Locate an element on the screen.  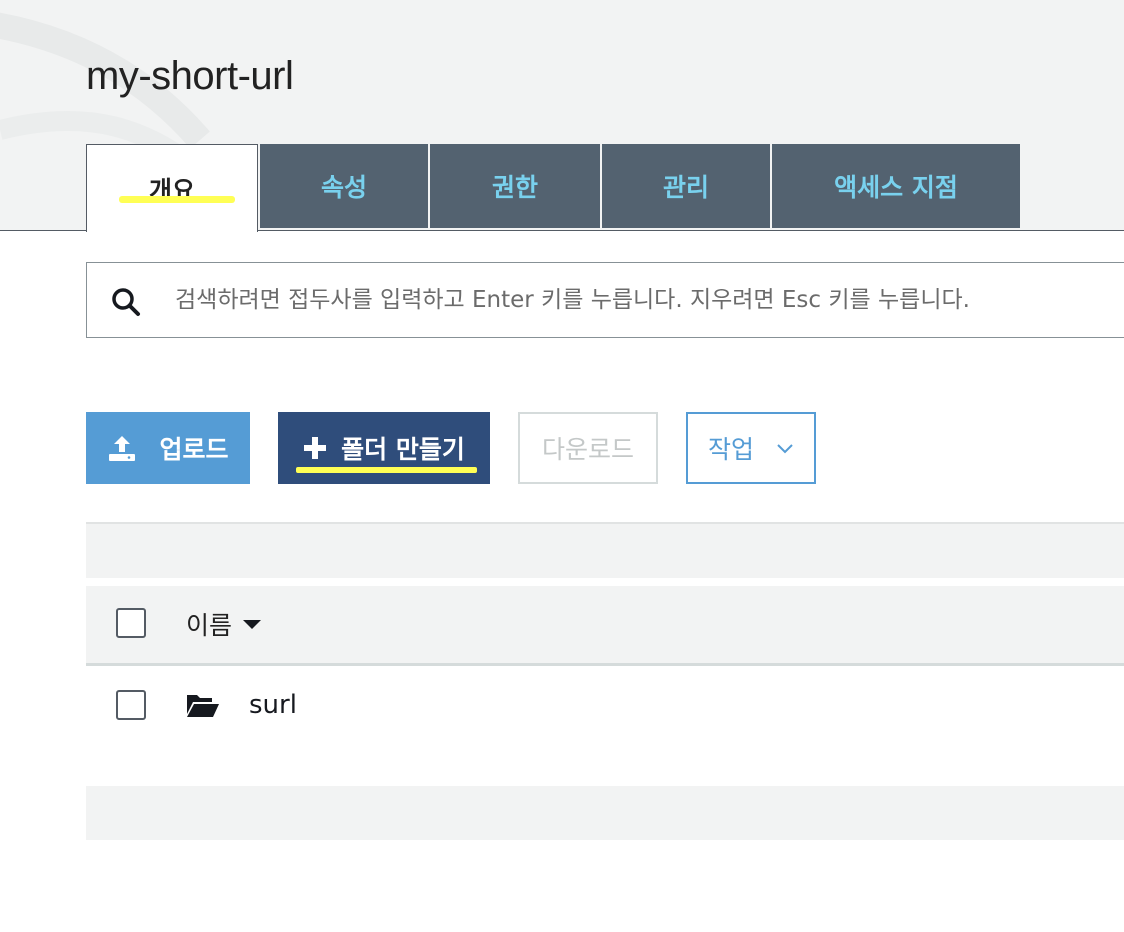
table-row: surl is located at coordinates (605, 708).